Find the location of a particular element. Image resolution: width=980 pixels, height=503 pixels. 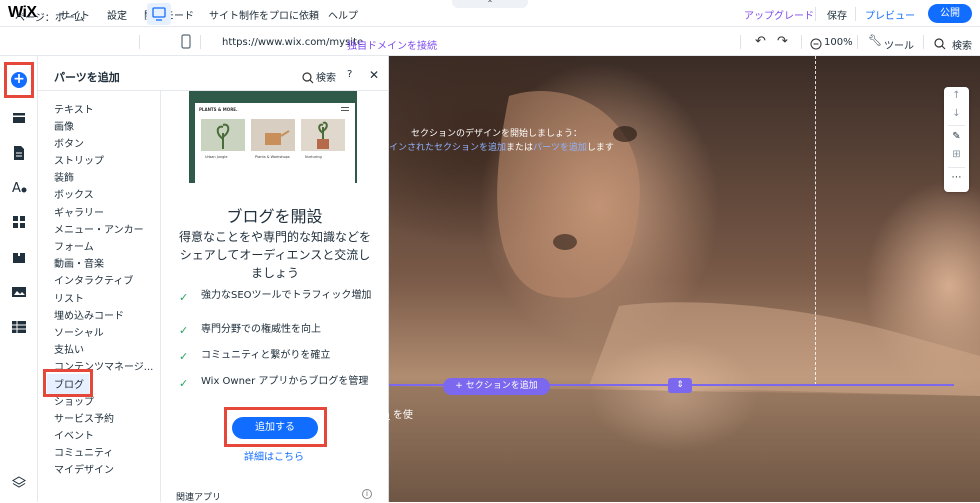

cms-icon is located at coordinates (19, 327).